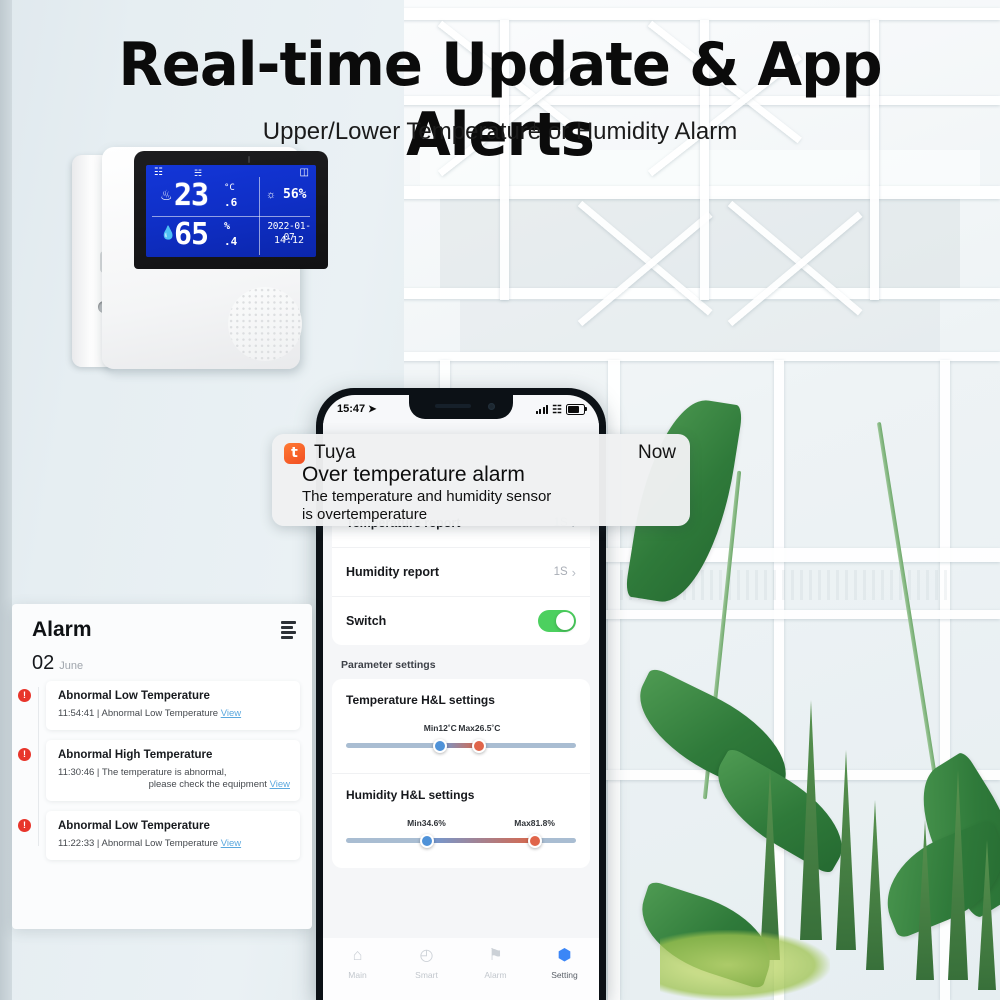 This screenshot has height=1000, width=1000. What do you see at coordinates (265, 324) in the screenshot?
I see `device-speaker-grille` at bounding box center [265, 324].